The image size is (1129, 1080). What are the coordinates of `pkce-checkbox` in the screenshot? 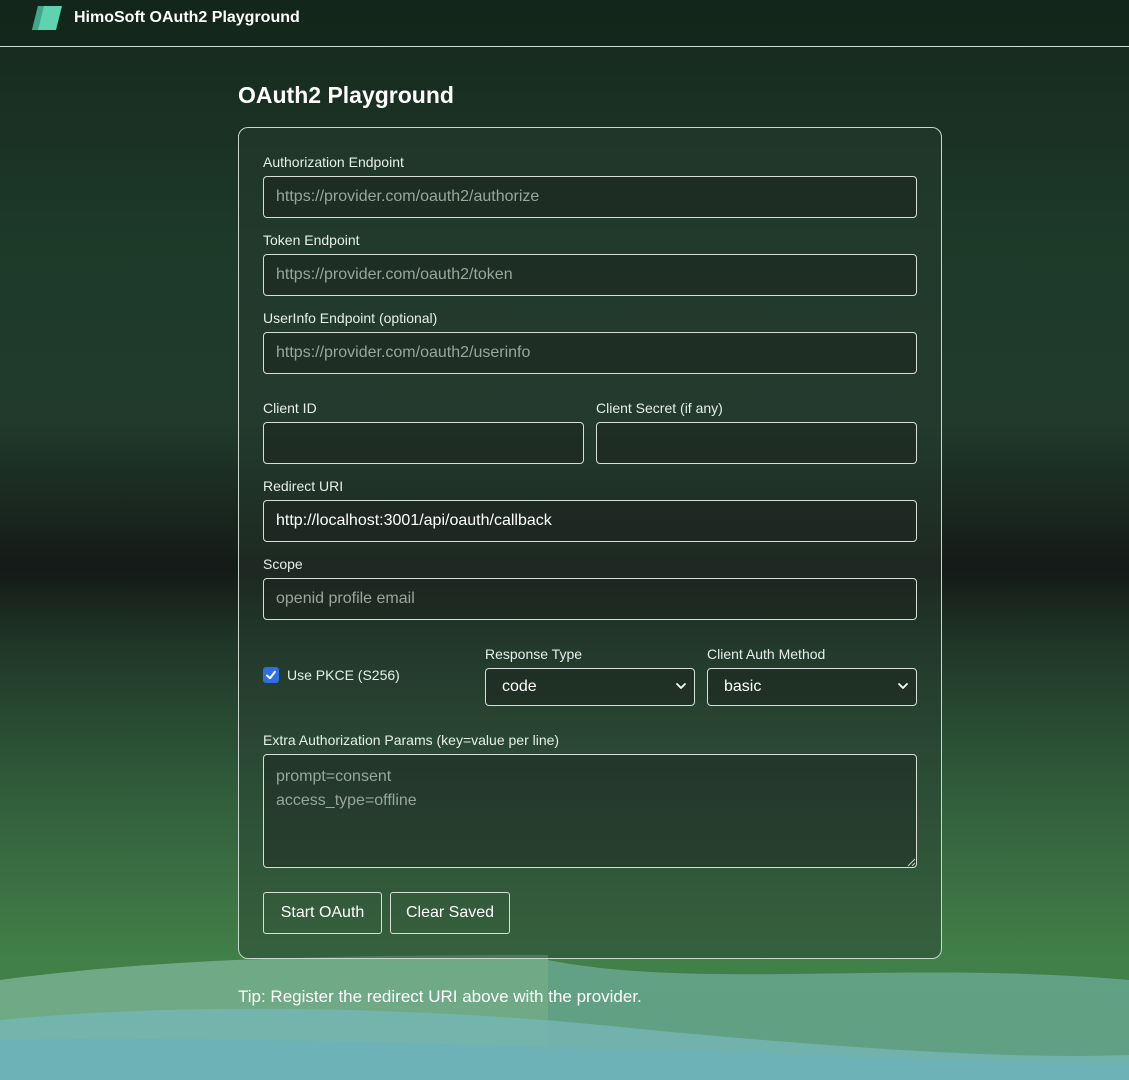 It's located at (271, 675).